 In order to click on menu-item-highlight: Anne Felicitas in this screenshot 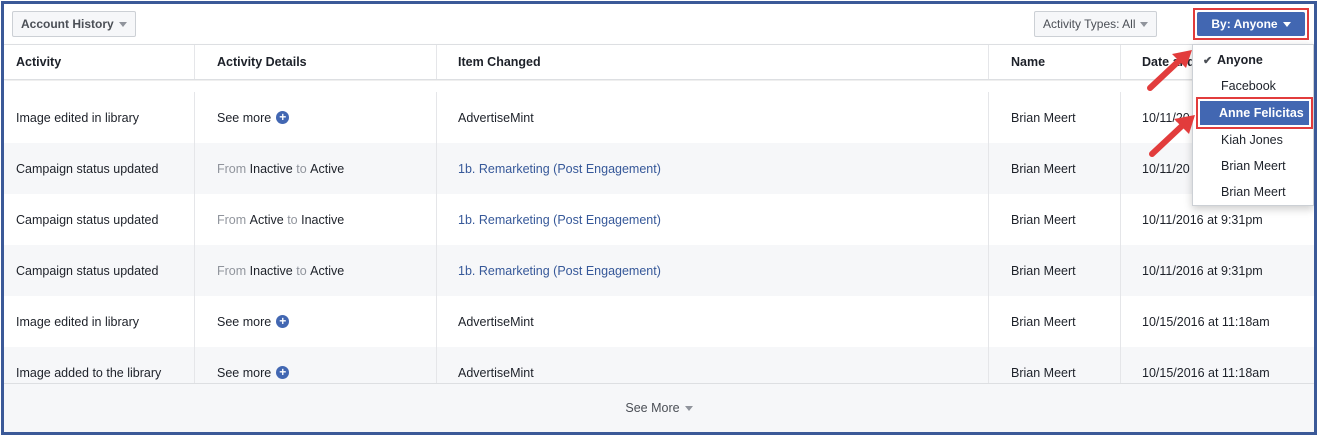, I will do `click(1254, 113)`.